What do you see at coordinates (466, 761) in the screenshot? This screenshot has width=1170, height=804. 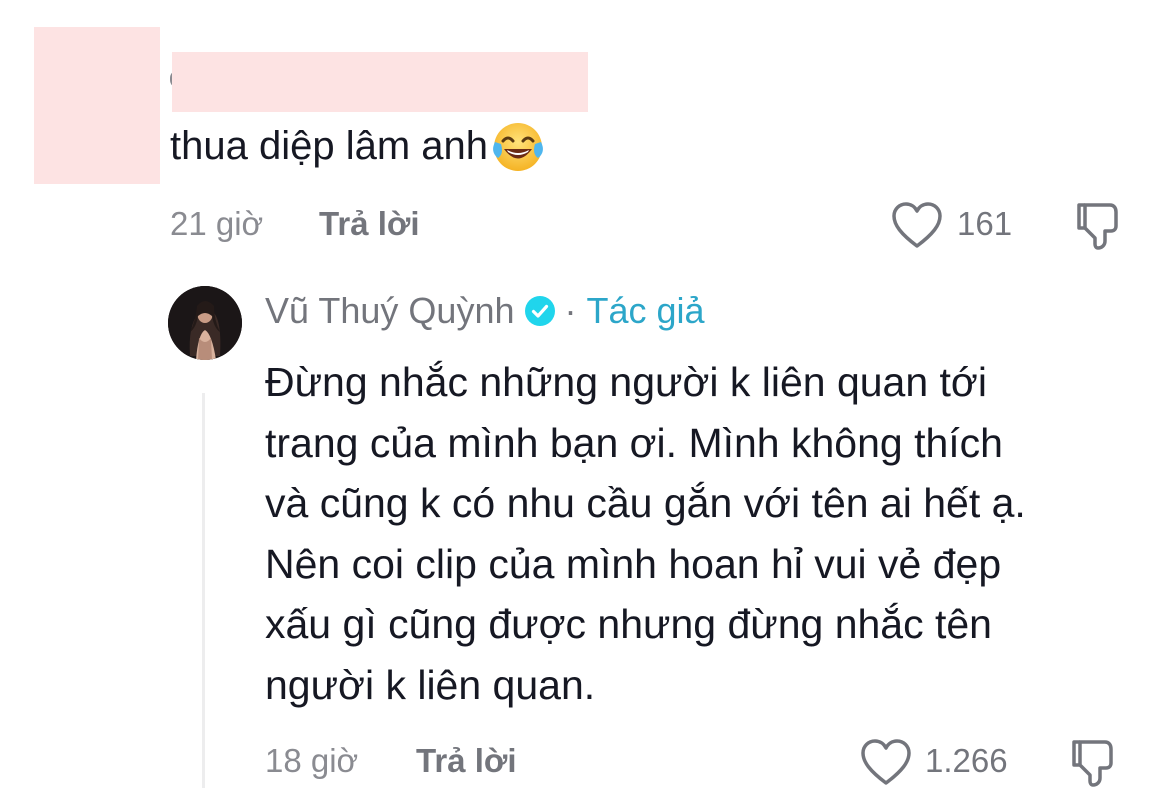 I see `reply-reply-button: Trả lời` at bounding box center [466, 761].